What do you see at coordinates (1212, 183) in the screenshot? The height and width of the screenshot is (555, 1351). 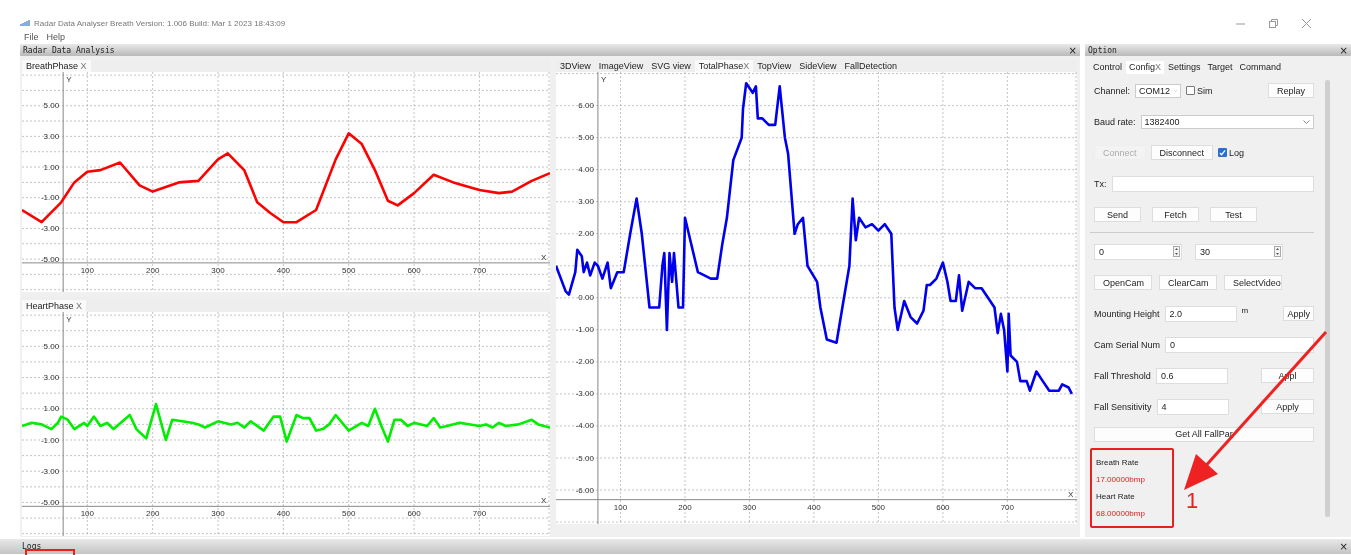 I see `tx-input` at bounding box center [1212, 183].